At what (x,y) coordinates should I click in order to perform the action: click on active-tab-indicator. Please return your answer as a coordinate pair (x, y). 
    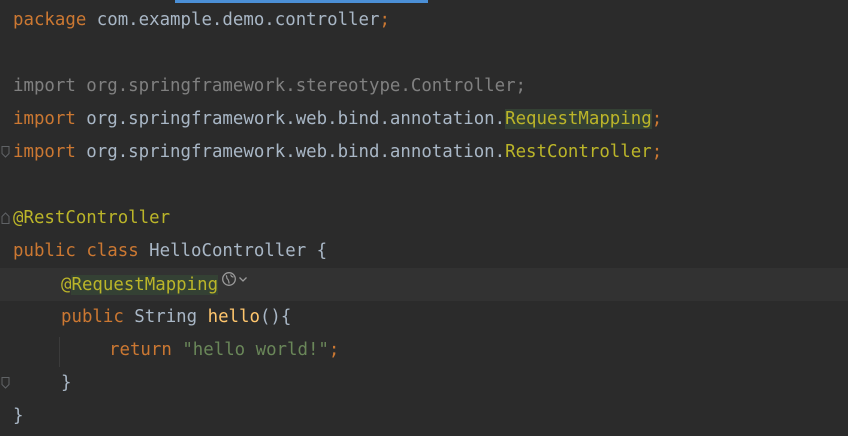
    Looking at the image, I should click on (301, 1).